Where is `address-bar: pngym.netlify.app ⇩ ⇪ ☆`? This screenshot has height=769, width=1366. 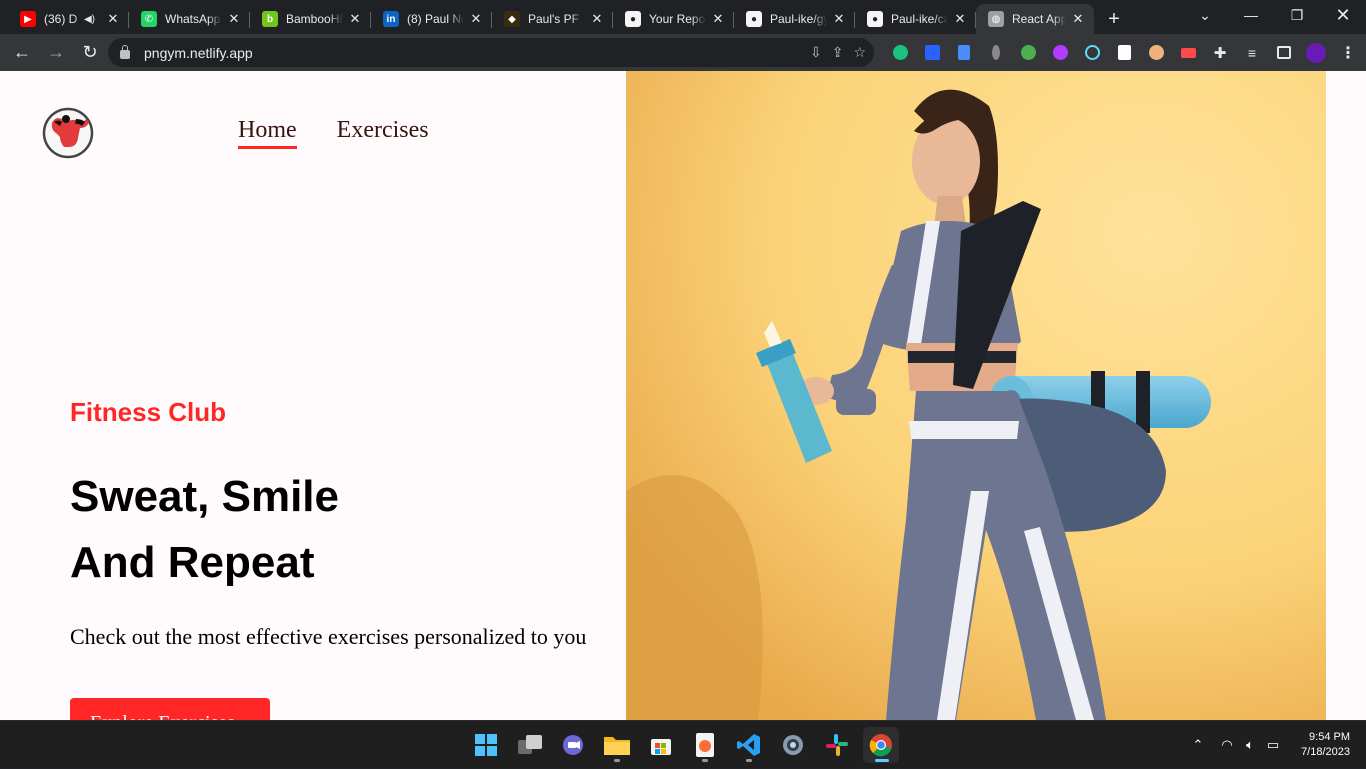 address-bar: pngym.netlify.app ⇩ ⇪ ☆ is located at coordinates (491, 52).